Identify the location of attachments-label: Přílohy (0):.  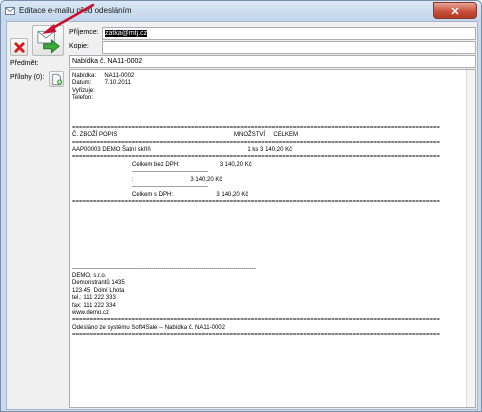
(27, 77).